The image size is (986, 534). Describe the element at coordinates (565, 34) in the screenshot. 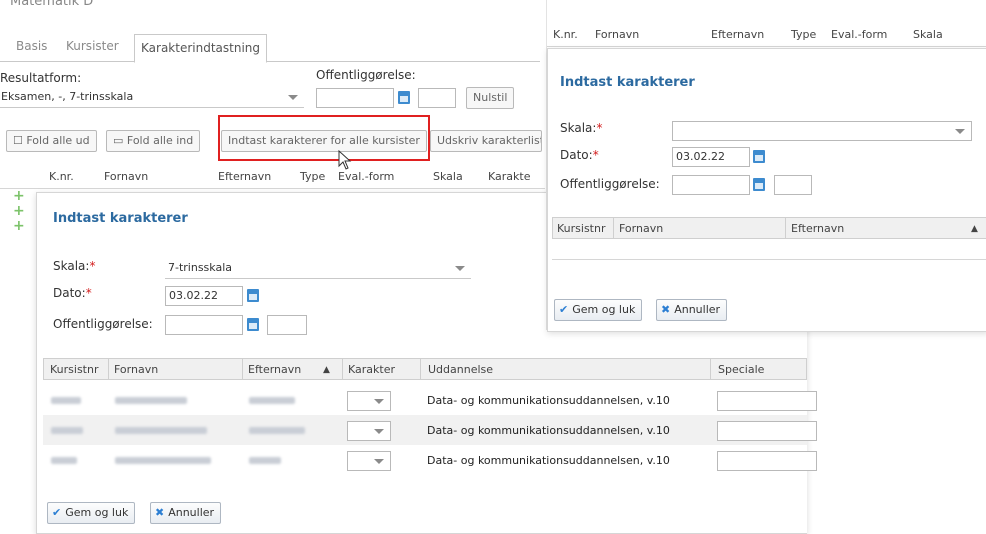

I see `col-knr: K.nr.` at that location.